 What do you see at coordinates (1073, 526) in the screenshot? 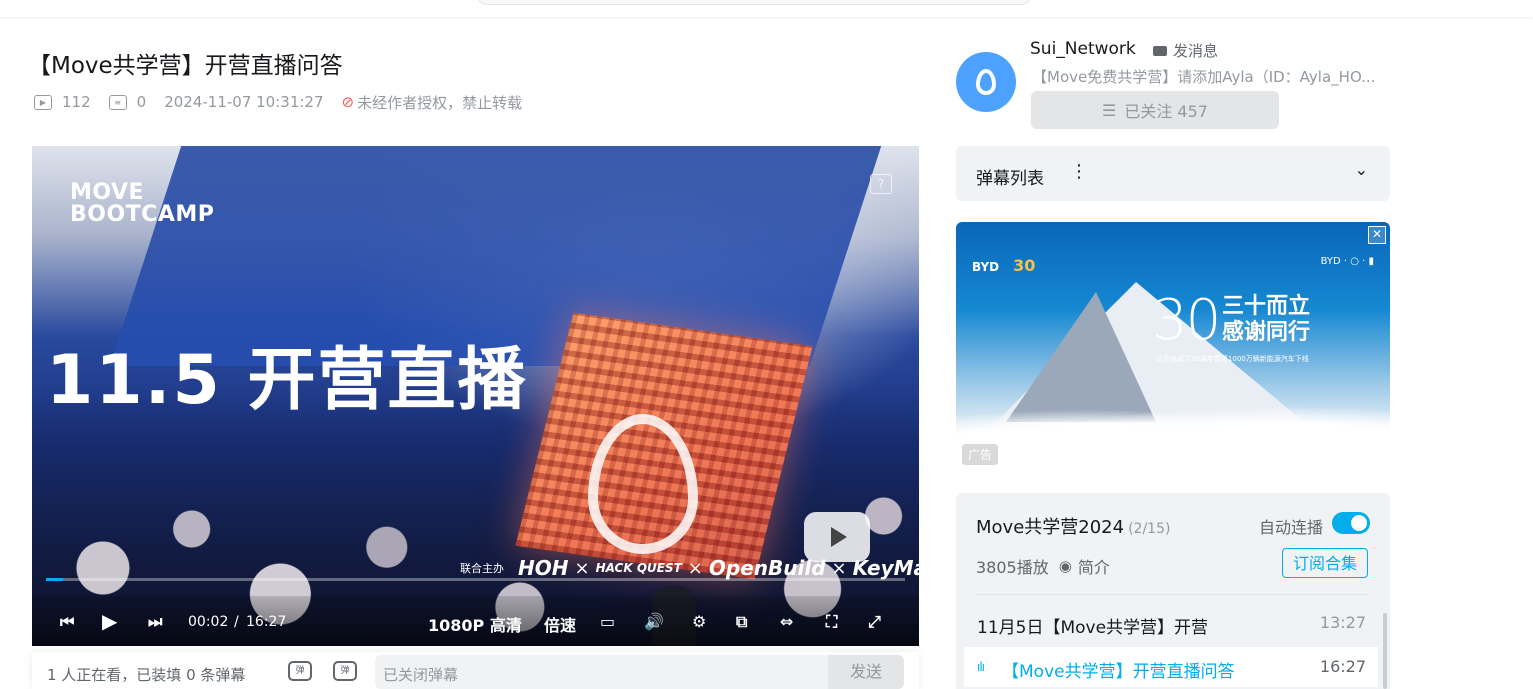
I see `collection-title: Move共学营2024 (2/15)` at bounding box center [1073, 526].